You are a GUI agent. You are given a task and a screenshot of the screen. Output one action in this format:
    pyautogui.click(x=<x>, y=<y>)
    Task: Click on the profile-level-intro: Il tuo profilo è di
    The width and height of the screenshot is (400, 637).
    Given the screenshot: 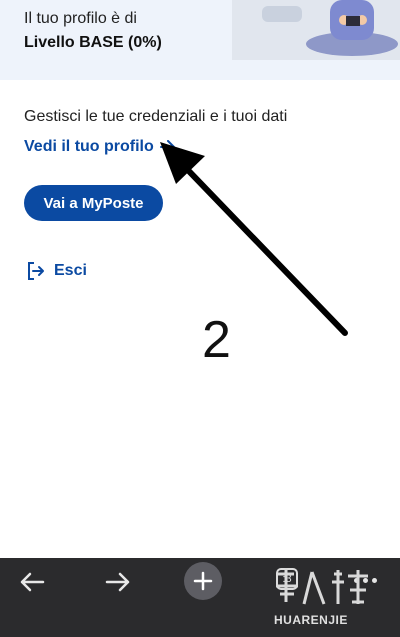 What is the action you would take?
    pyautogui.click(x=80, y=18)
    